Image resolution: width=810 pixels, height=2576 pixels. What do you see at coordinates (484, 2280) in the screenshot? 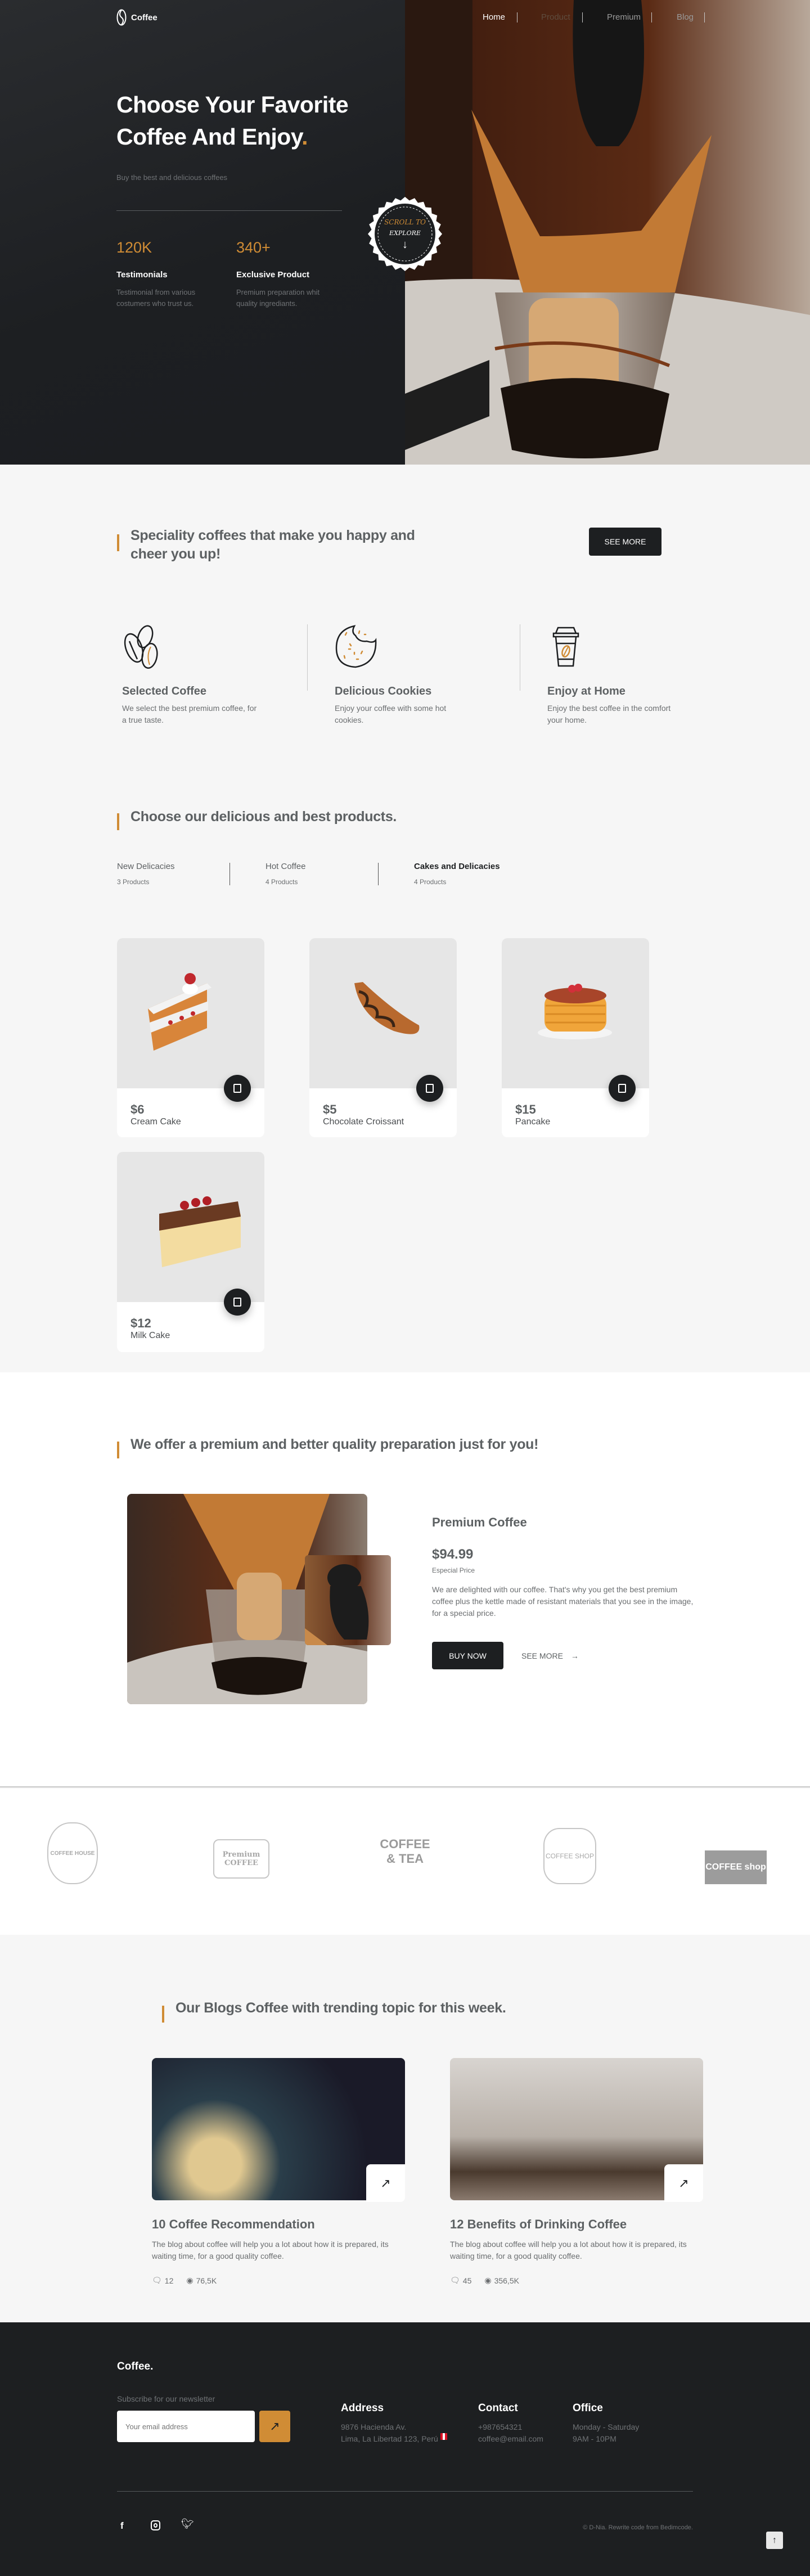
I see `blog-post-meta: 🗨 45 ◉ 356,5K` at bounding box center [484, 2280].